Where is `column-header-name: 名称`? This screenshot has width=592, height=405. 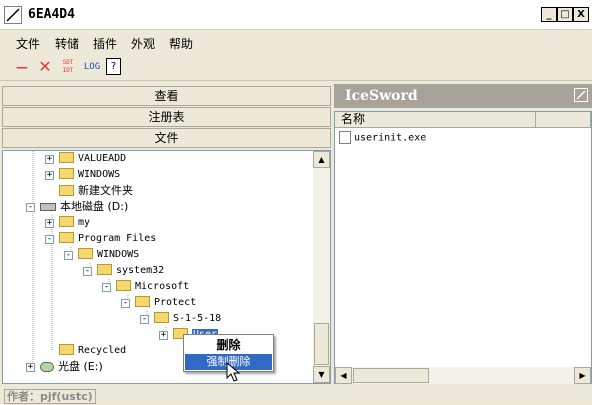
column-header-name: 名称 is located at coordinates (435, 120).